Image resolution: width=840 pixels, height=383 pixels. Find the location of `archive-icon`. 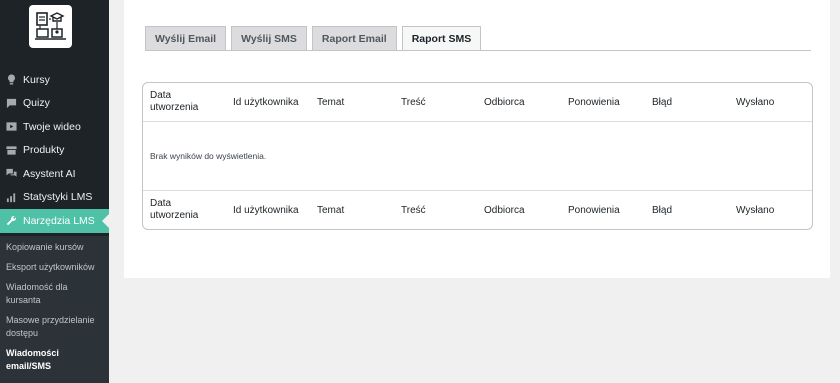

archive-icon is located at coordinates (11, 150).